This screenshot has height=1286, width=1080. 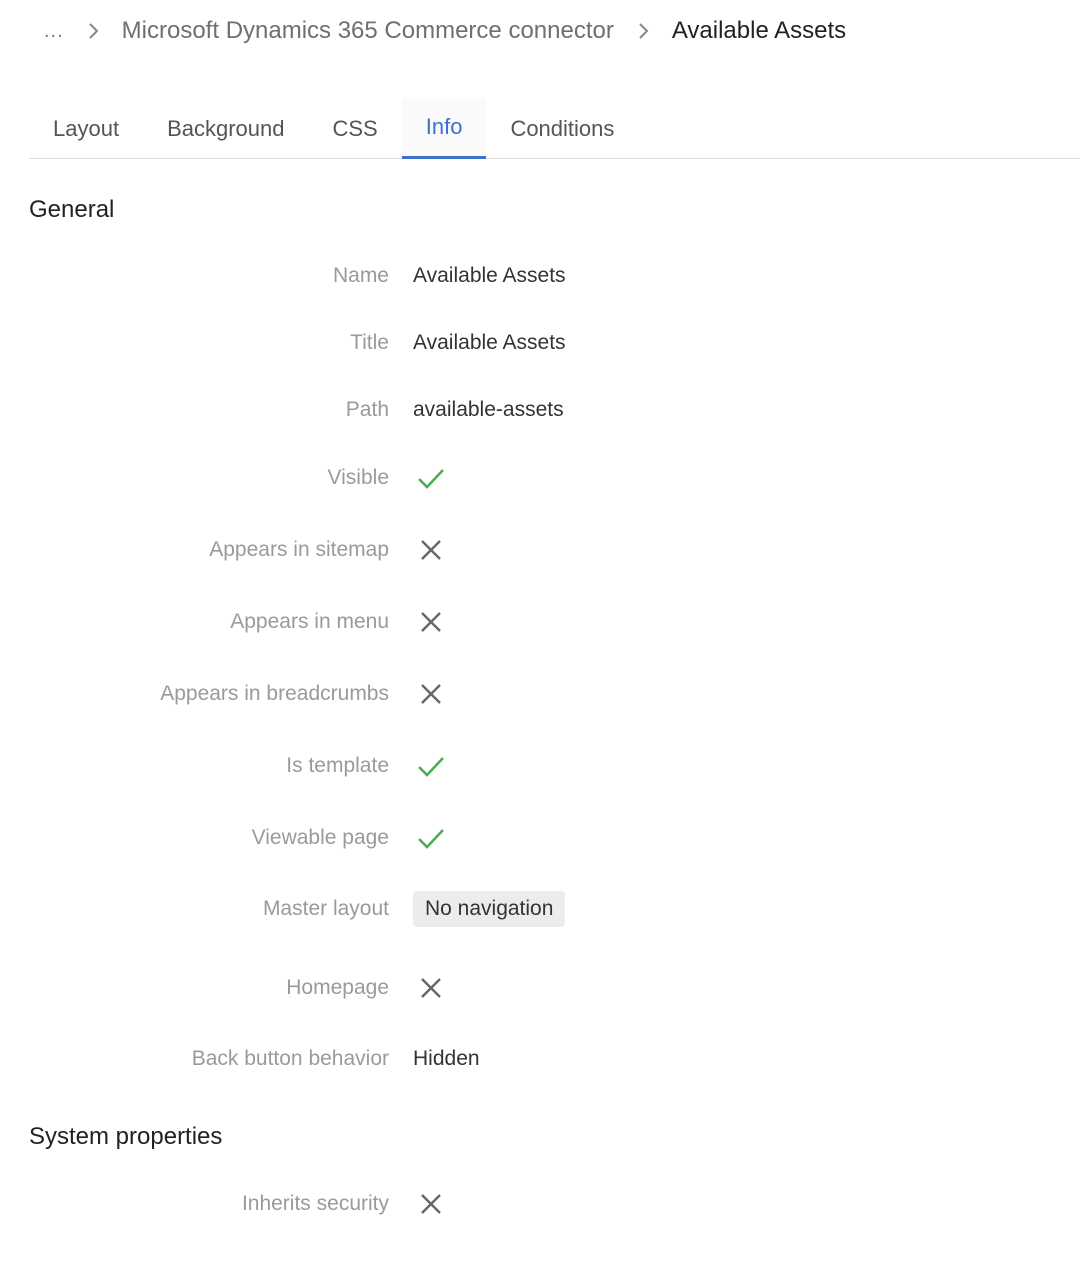 What do you see at coordinates (540, 1204) in the screenshot?
I see `property-row-inherits-security: Inherits security` at bounding box center [540, 1204].